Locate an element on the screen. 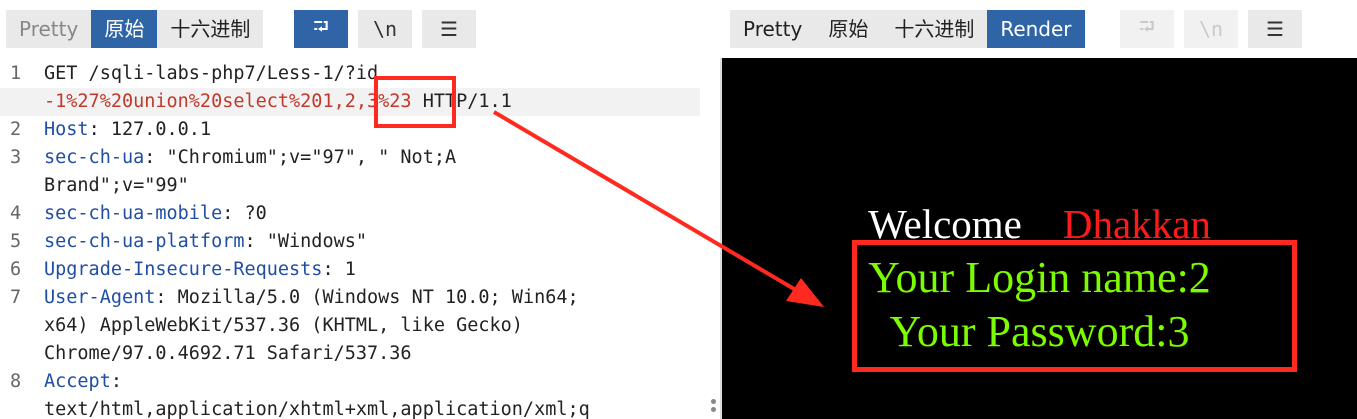 The width and height of the screenshot is (1357, 419). injection-payload: -1%27%20union%20select%201,2,3%23 is located at coordinates (228, 101).